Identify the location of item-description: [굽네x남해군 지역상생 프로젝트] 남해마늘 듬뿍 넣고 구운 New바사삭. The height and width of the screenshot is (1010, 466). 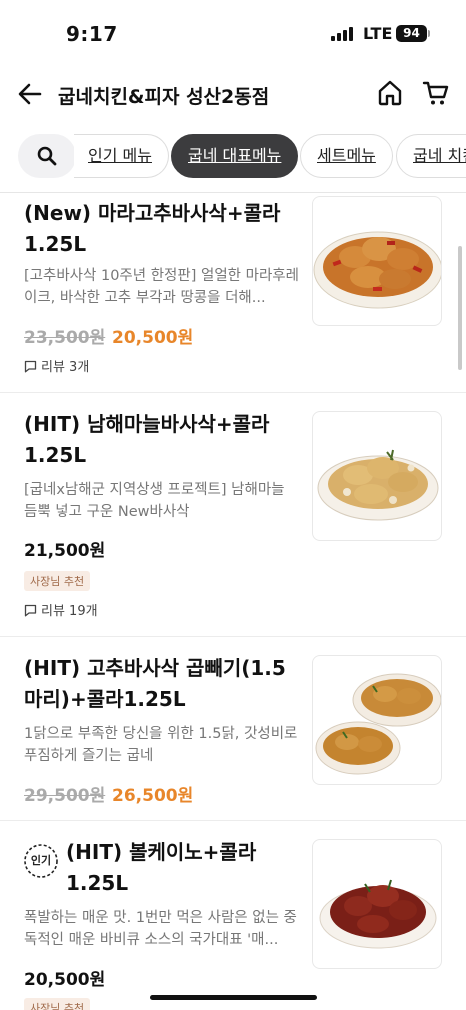
(154, 501).